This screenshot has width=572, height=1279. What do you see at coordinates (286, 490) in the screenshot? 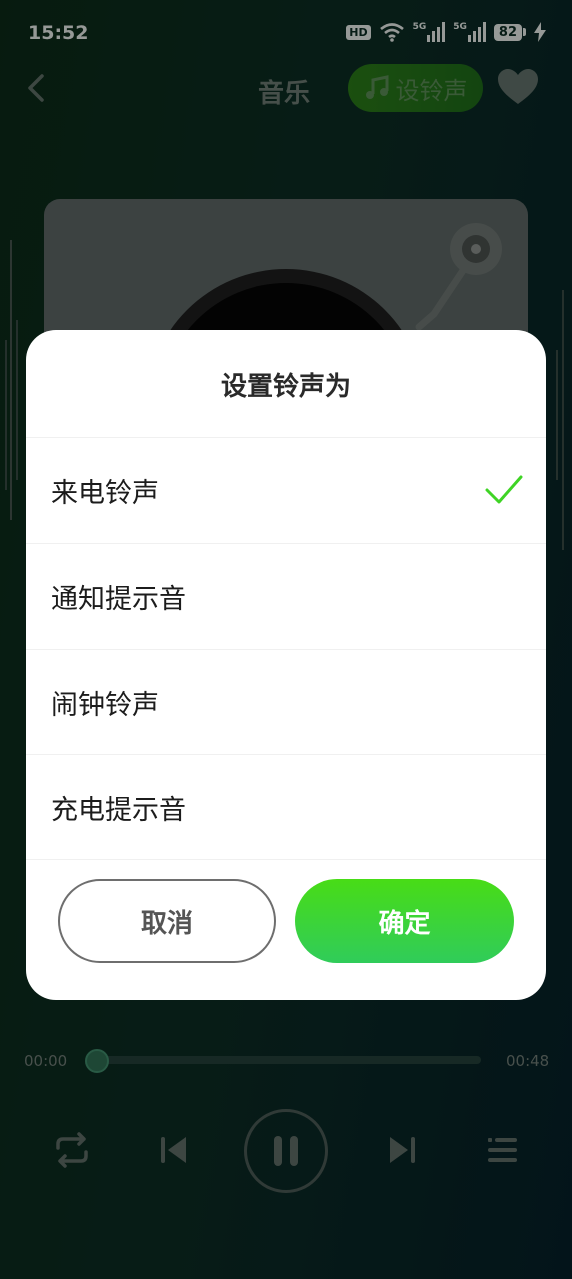
I see `option-incoming-call: 来电铃声` at bounding box center [286, 490].